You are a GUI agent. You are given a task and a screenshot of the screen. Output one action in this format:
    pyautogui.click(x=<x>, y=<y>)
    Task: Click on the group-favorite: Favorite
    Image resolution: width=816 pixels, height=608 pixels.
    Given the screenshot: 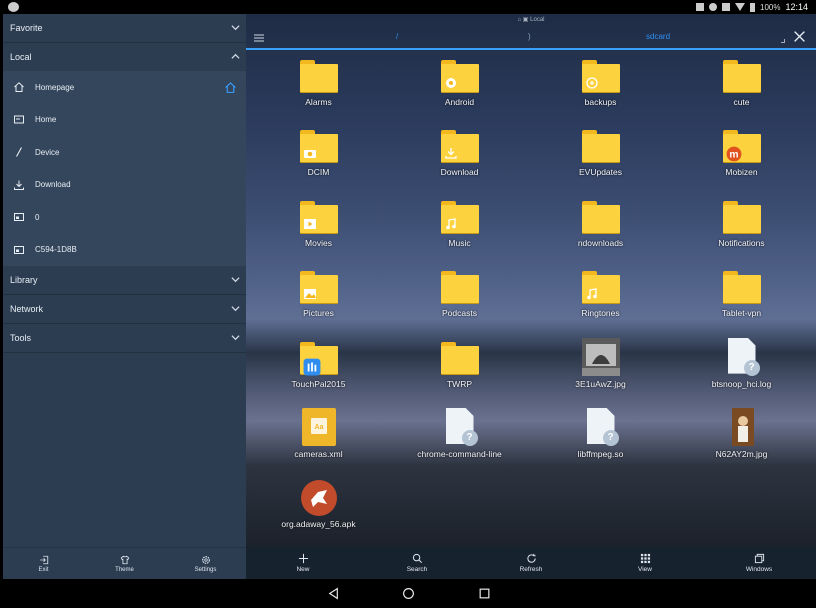 What is the action you would take?
    pyautogui.click(x=124, y=28)
    